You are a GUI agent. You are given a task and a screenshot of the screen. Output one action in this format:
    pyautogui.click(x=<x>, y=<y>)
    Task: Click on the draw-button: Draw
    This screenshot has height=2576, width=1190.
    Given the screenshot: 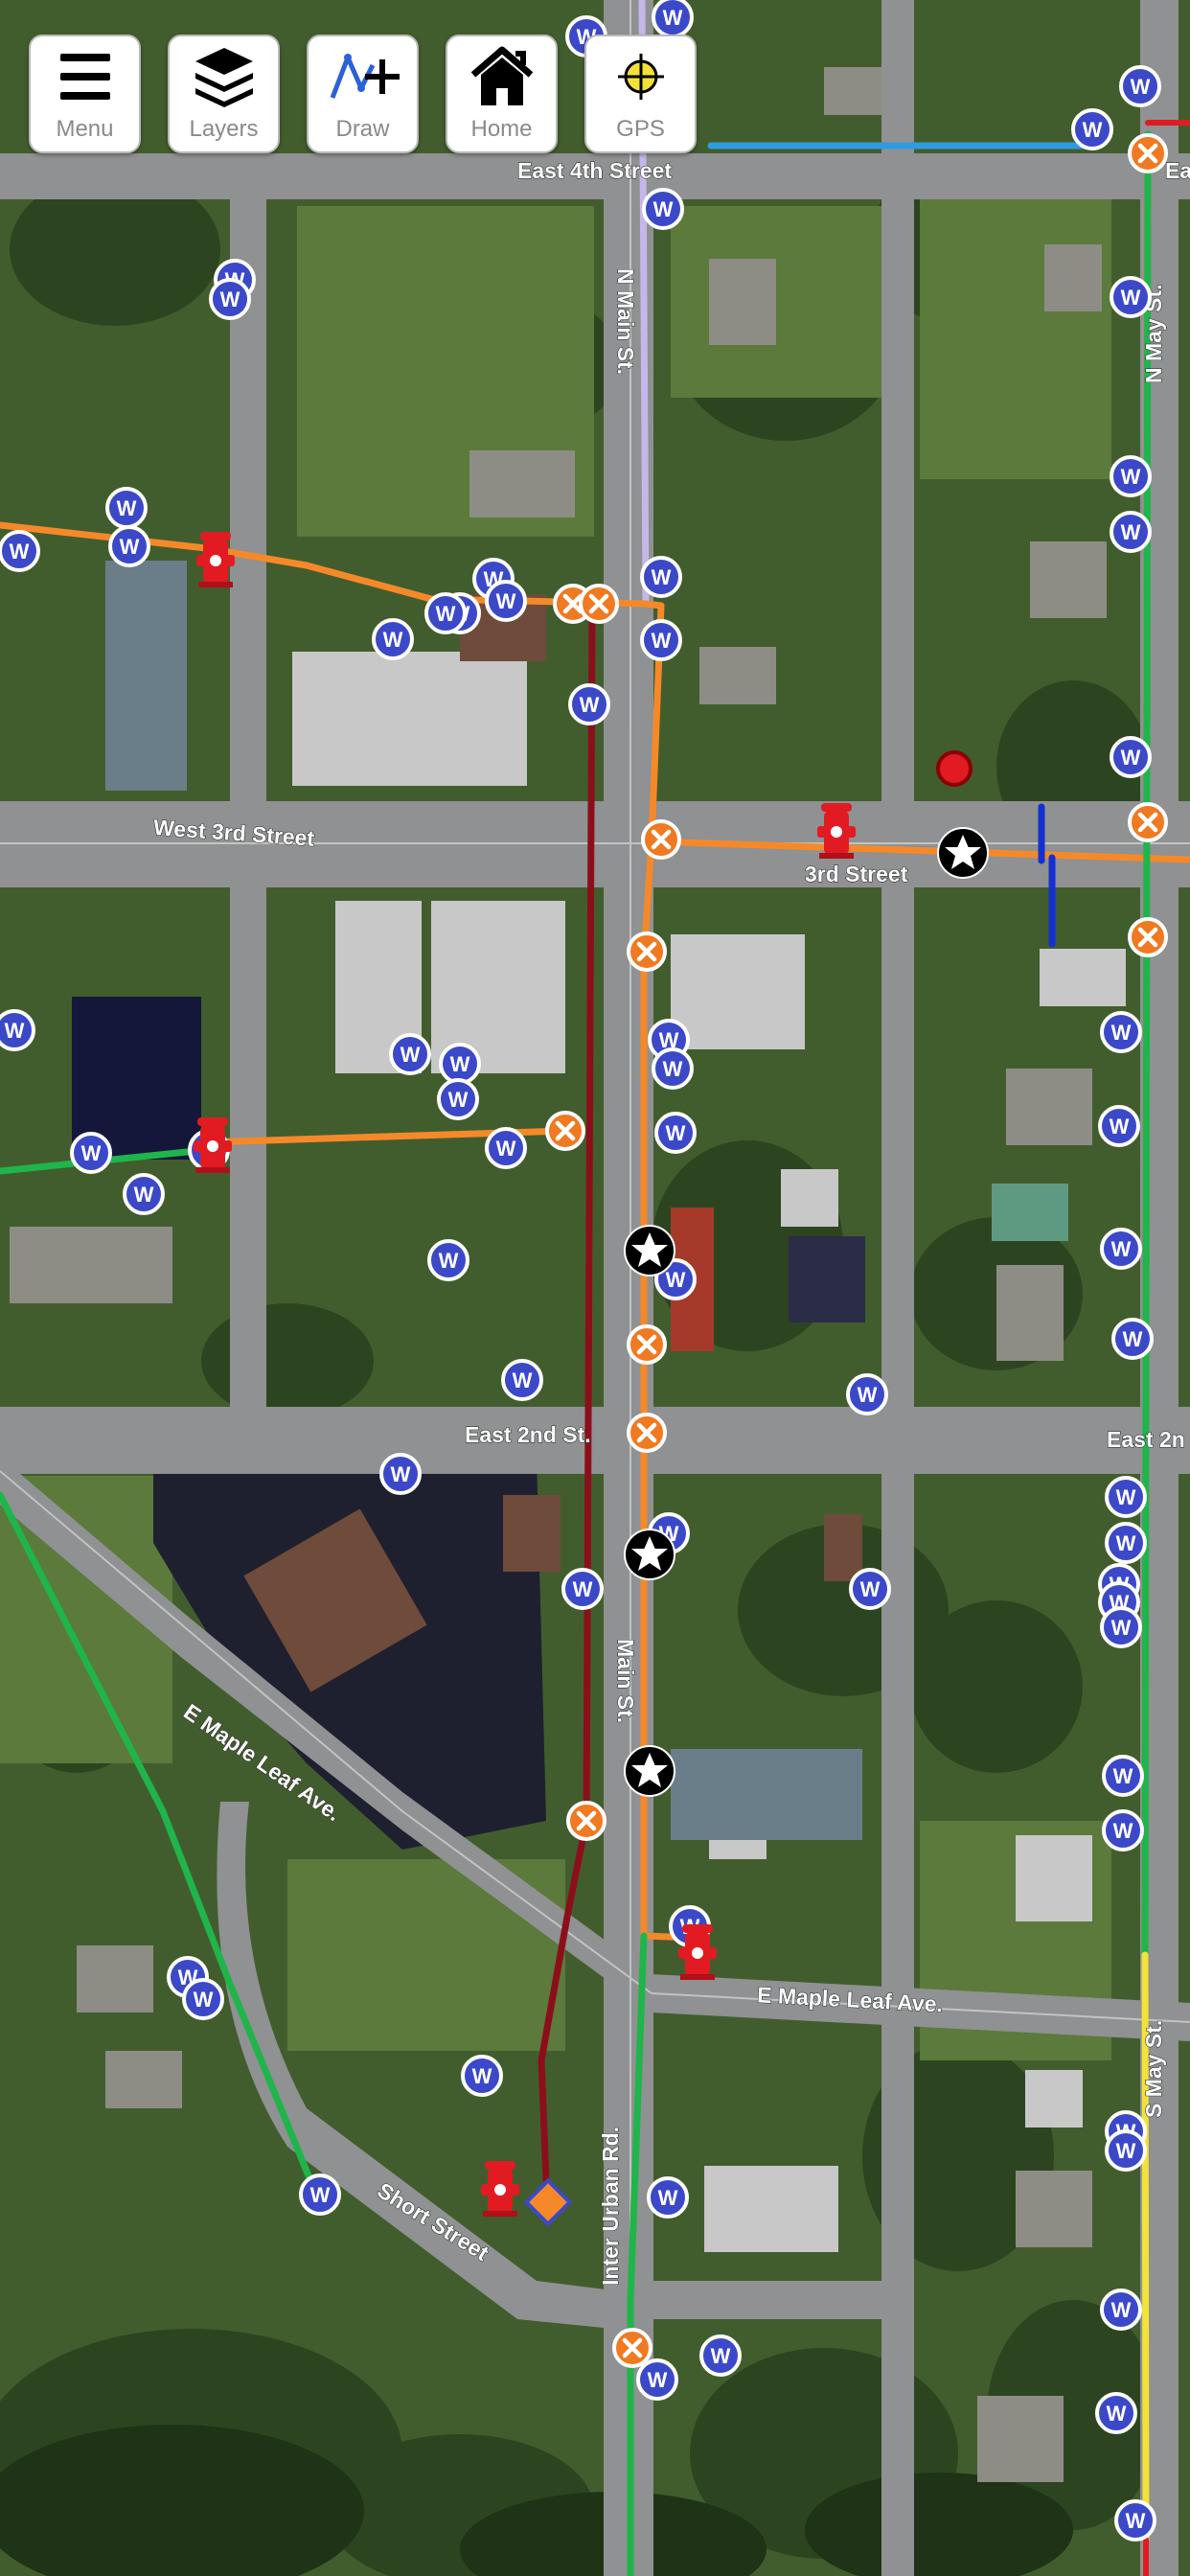 What is the action you would take?
    pyautogui.click(x=363, y=93)
    